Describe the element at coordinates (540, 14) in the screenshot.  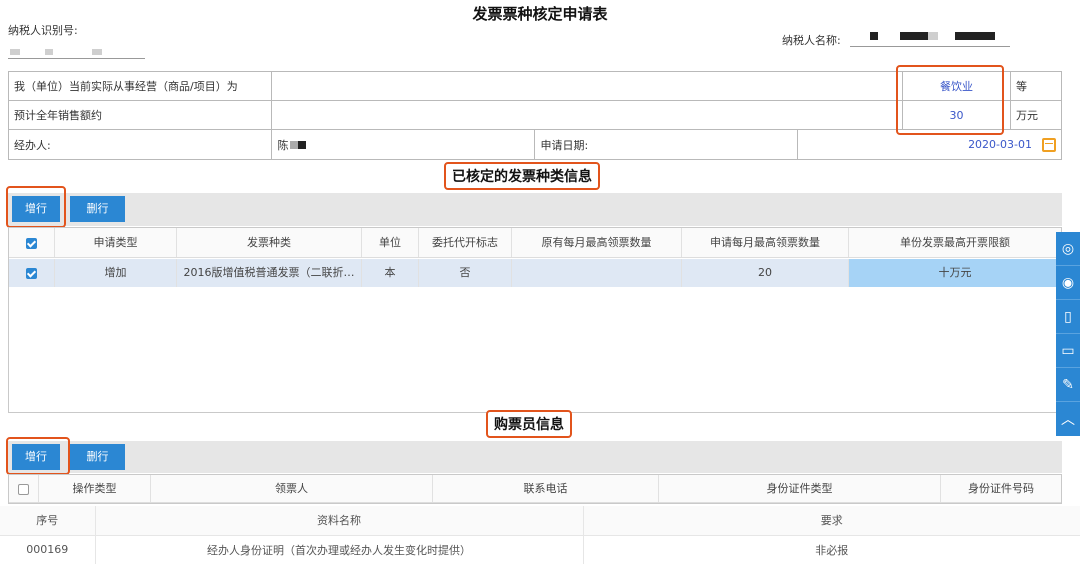
I see `page-title: 发票票种核定申请表` at that location.